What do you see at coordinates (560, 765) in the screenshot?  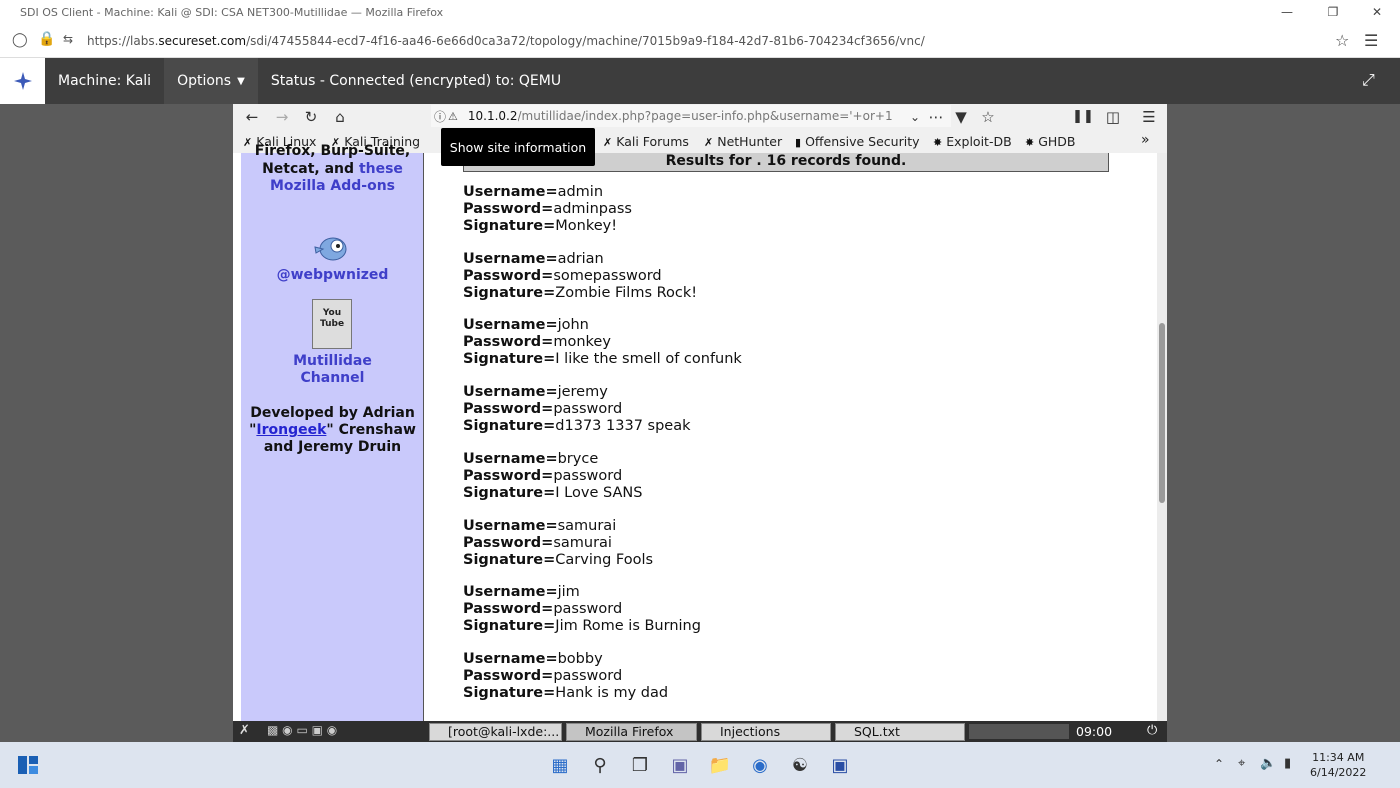 I see `windows-start-icon: ▦` at bounding box center [560, 765].